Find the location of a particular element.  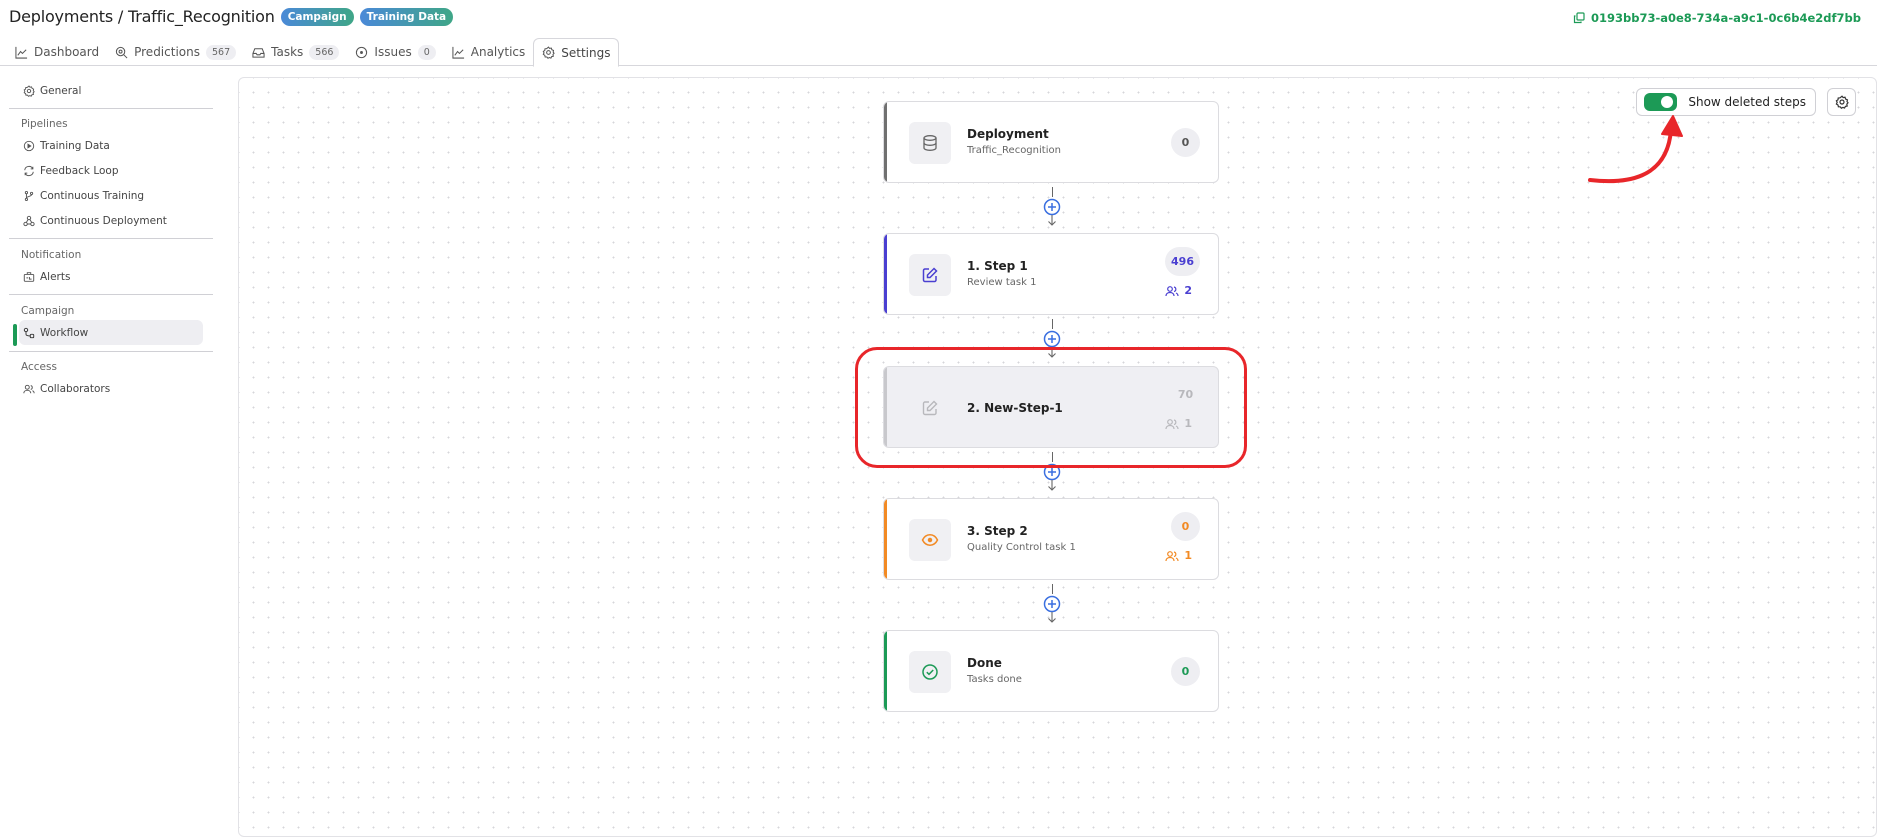

edit-icon is located at coordinates (930, 408).